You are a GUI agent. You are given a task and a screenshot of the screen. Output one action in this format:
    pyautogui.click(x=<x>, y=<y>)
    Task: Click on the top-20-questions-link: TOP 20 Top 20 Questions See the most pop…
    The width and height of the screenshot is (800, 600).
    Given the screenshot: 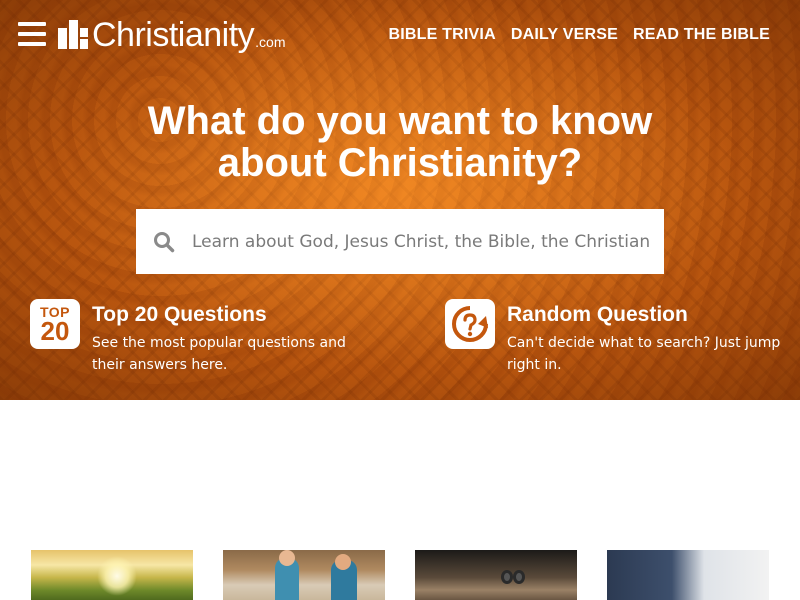 What is the action you would take?
    pyautogui.click(x=201, y=337)
    